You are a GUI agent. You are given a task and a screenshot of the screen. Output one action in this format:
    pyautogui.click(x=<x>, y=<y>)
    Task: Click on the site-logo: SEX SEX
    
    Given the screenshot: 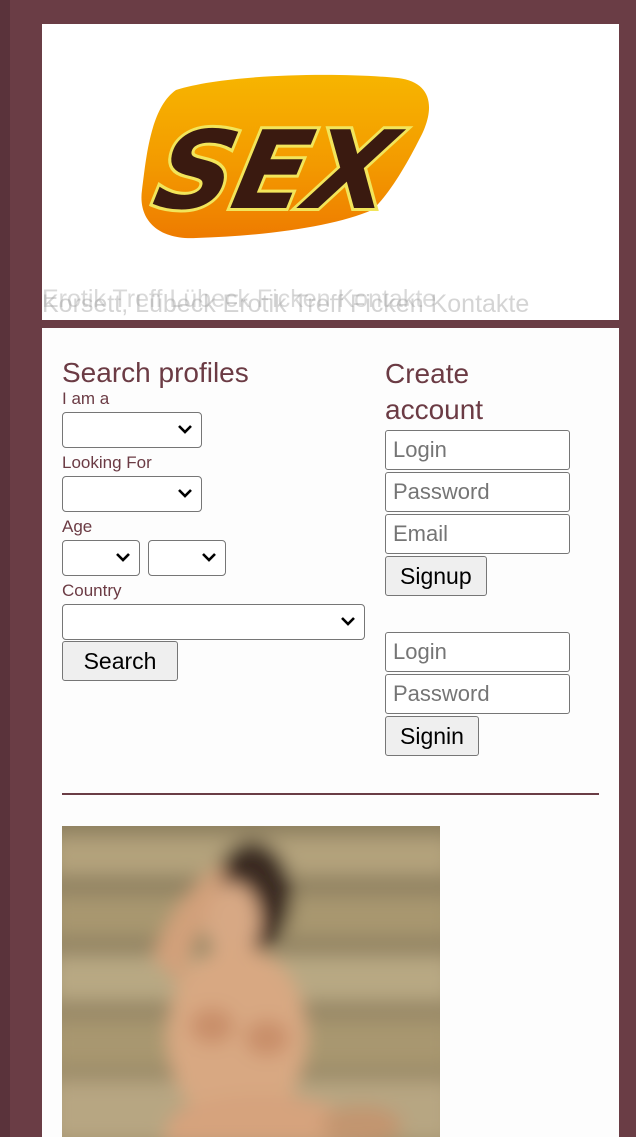 What is the action you would take?
    pyautogui.click(x=285, y=156)
    